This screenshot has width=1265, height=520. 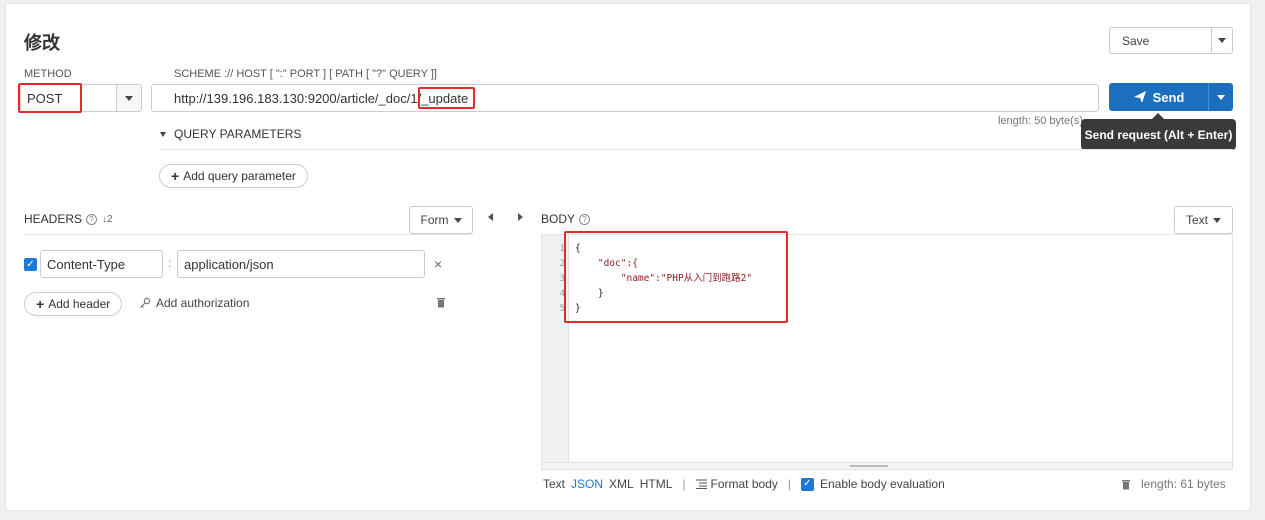 What do you see at coordinates (562, 294) in the screenshot?
I see `line-number: 4` at bounding box center [562, 294].